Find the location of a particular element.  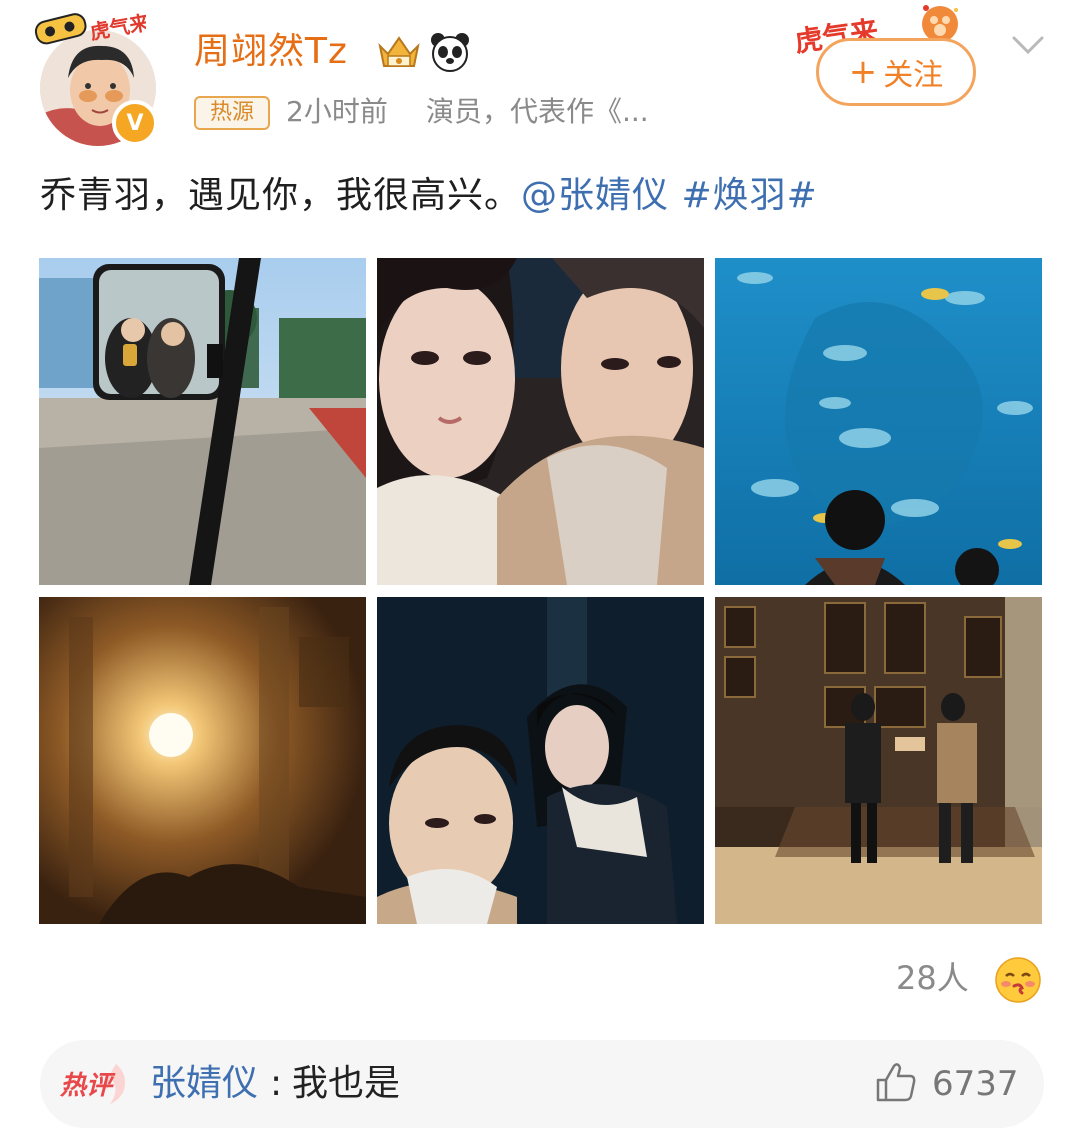

comment-text: 我也是 is located at coordinates (346, 1083).